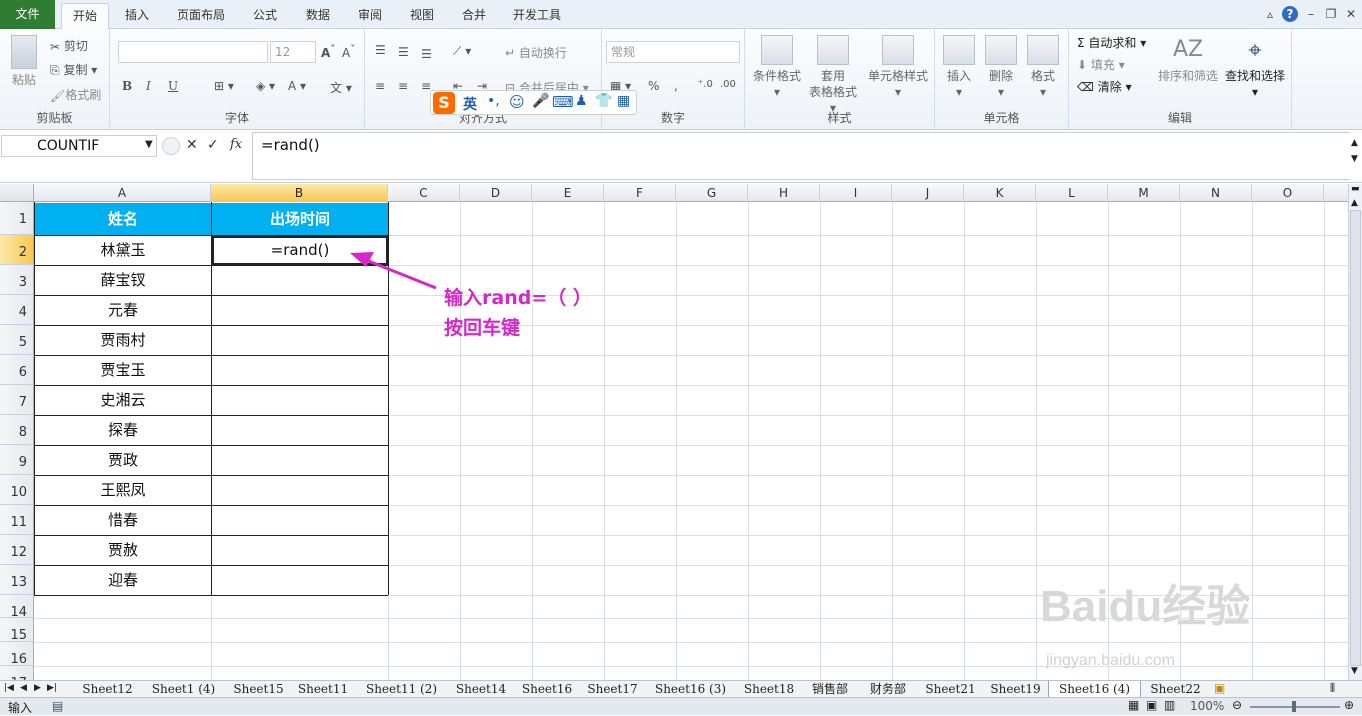 The width and height of the screenshot is (1362, 716). Describe the element at coordinates (1290, 14) in the screenshot. I see `help-icon: ?` at that location.